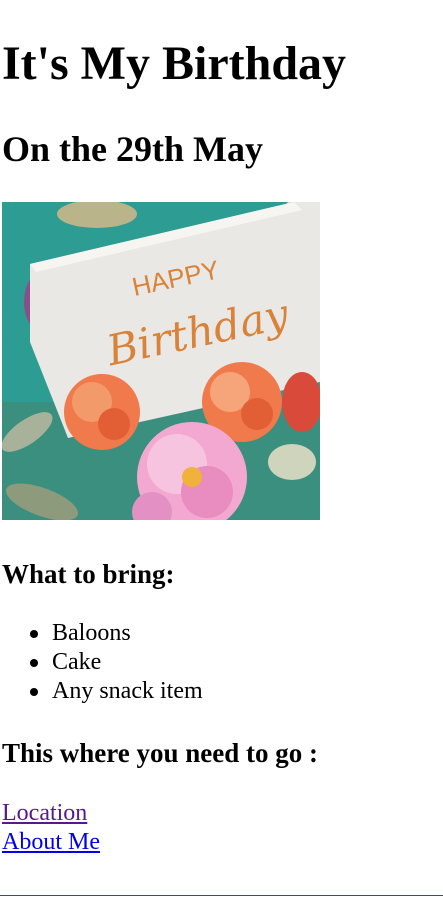 The image size is (443, 897). I want to click on bring-list: Baloons Cake Any snack item, so click(102, 662).